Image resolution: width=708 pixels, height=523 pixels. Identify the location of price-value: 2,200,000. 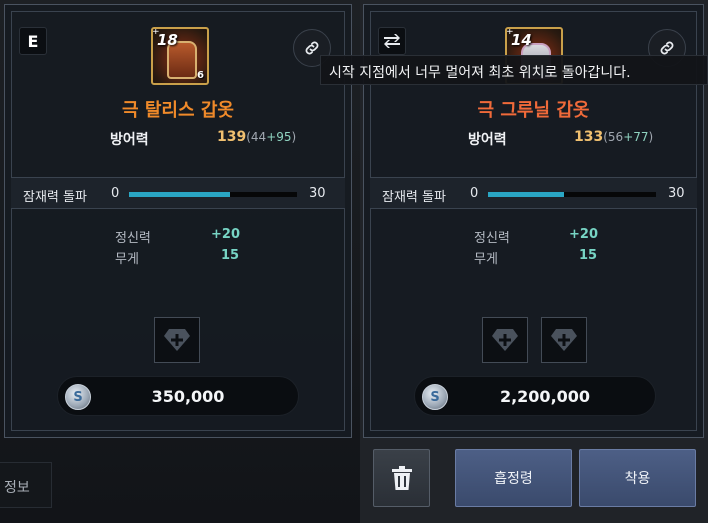
(545, 396).